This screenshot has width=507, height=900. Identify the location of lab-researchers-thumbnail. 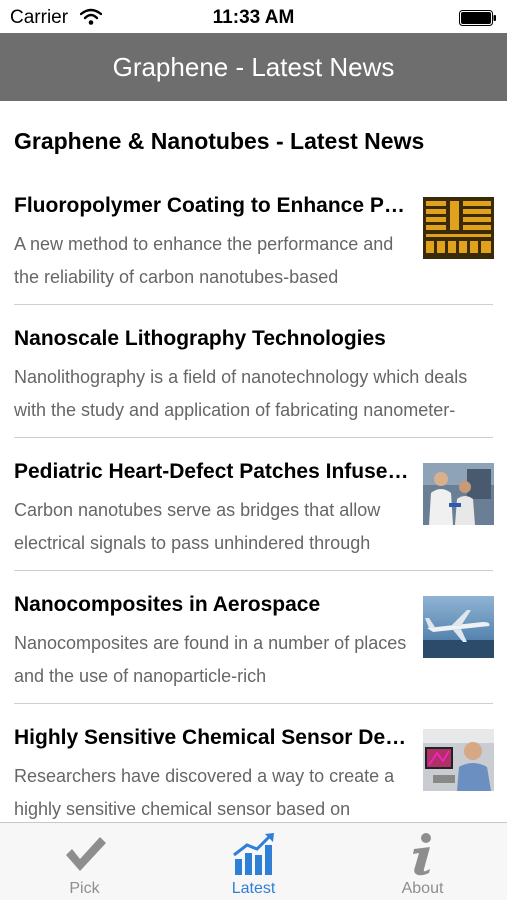
(458, 494).